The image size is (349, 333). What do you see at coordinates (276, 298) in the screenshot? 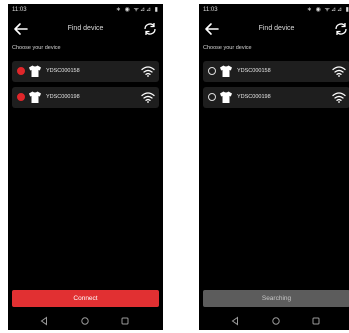
I see `searching-button: Searching` at bounding box center [276, 298].